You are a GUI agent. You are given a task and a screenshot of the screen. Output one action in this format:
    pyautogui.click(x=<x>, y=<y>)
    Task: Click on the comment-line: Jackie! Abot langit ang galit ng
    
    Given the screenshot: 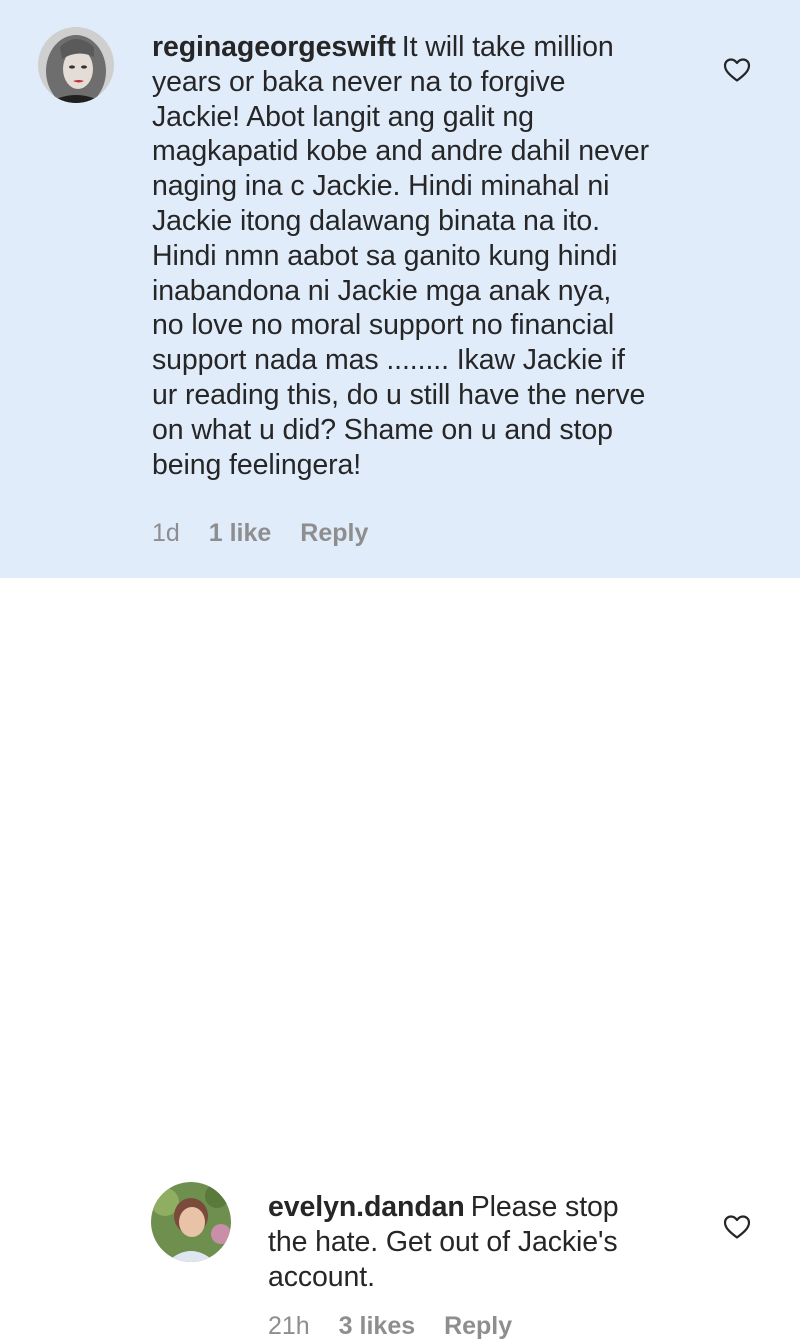 What is the action you would take?
    pyautogui.click(x=343, y=116)
    